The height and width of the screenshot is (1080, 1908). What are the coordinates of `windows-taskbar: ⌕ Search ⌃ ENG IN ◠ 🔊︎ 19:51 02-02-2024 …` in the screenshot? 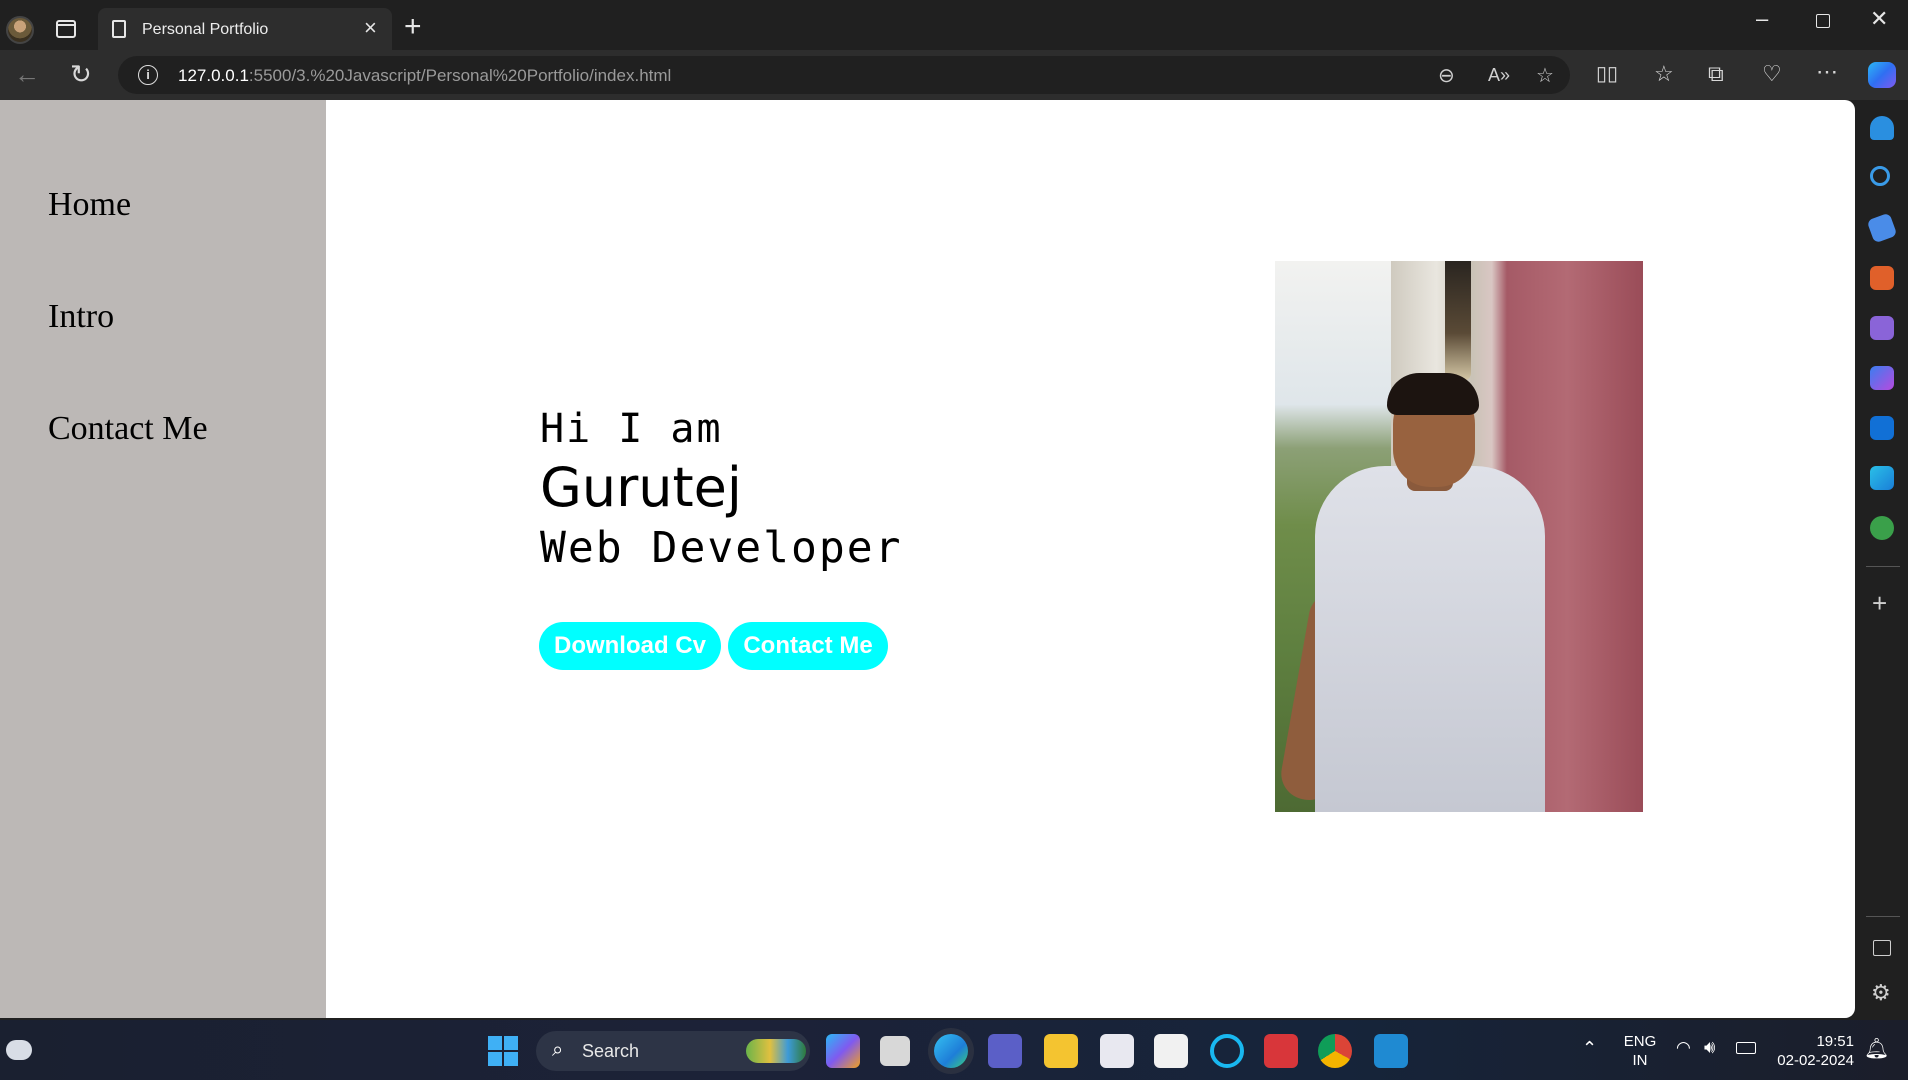 It's located at (954, 1050).